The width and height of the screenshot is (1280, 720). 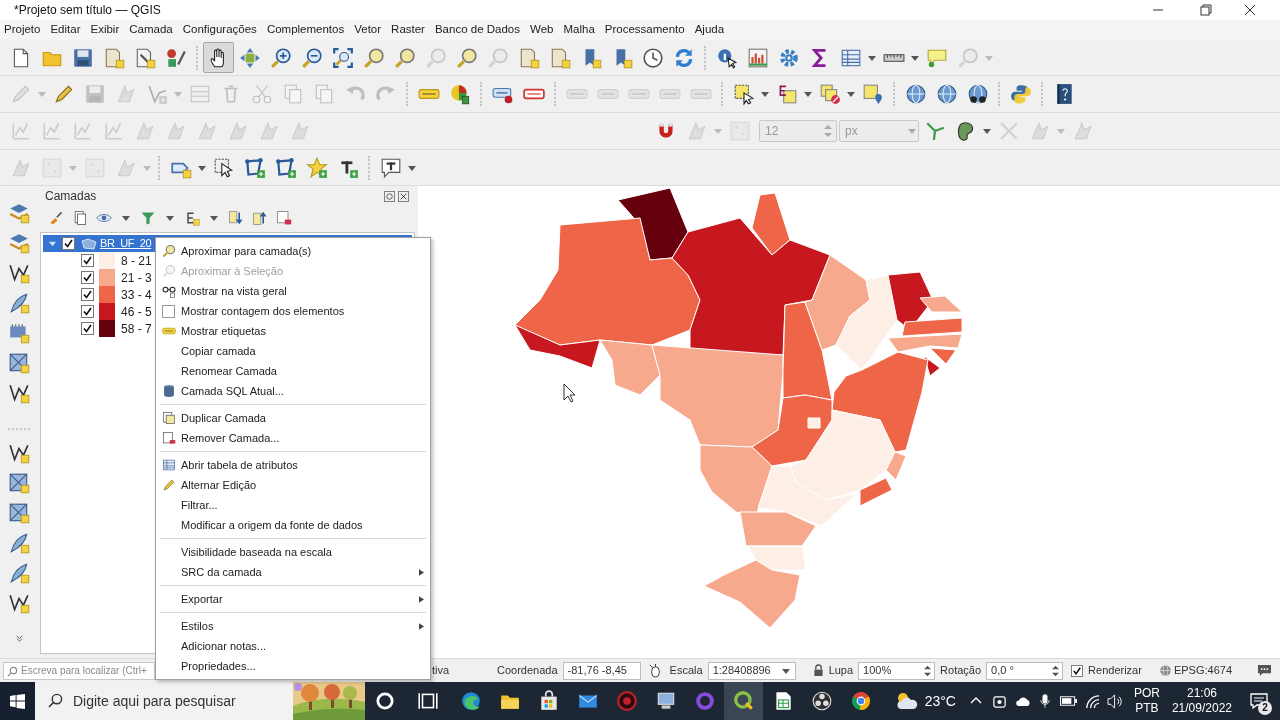 What do you see at coordinates (236, 218) in the screenshot?
I see `expand-all-icon` at bounding box center [236, 218].